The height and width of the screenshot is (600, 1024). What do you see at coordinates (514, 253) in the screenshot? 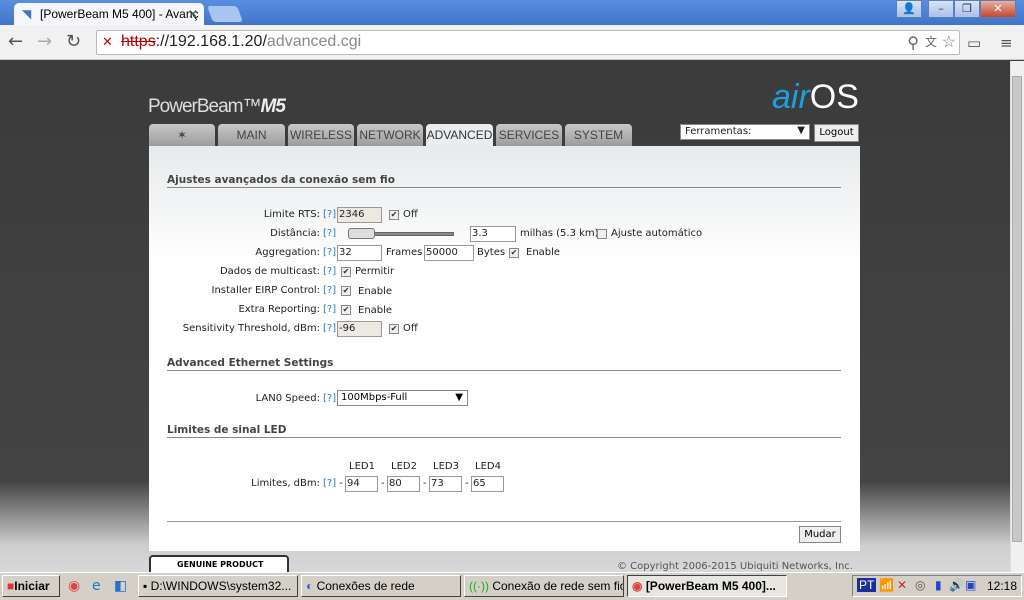
I see `aggregation-enable-checkbox: ✔` at bounding box center [514, 253].